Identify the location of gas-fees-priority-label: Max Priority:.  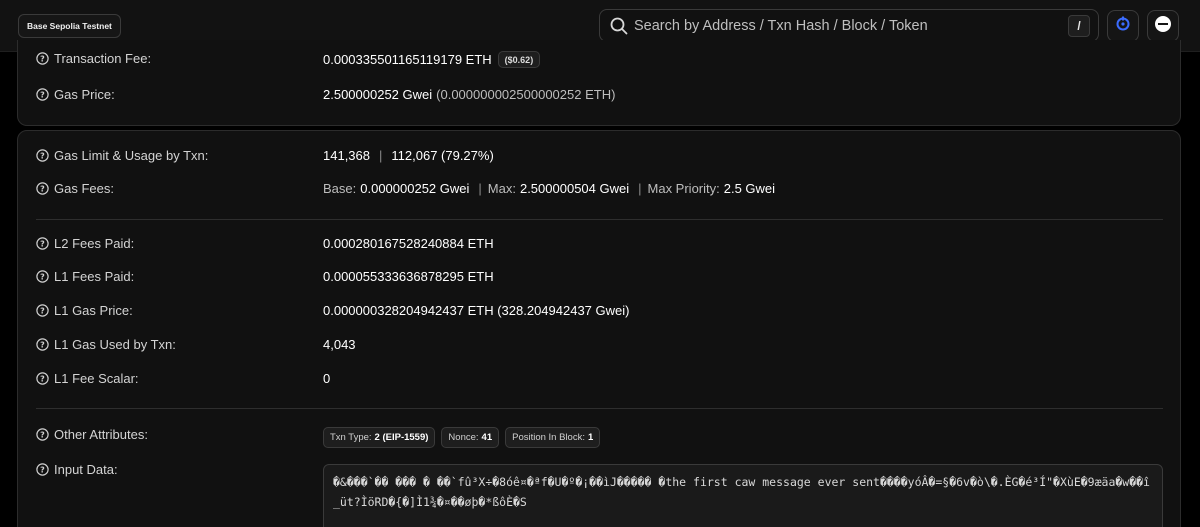
(683, 188).